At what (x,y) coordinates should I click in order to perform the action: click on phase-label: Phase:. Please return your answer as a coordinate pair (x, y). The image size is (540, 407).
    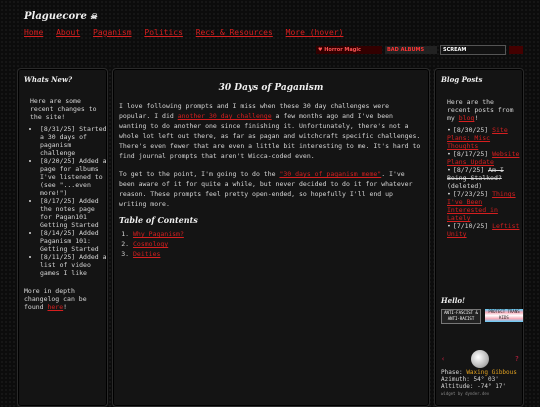
    Looking at the image, I should click on (452, 372).